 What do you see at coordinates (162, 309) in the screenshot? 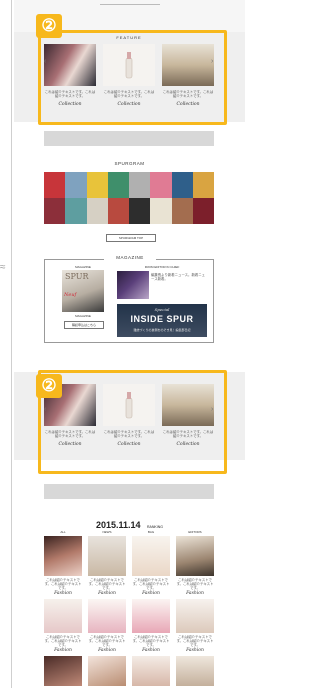
I see `inside-small: Special` at bounding box center [162, 309].